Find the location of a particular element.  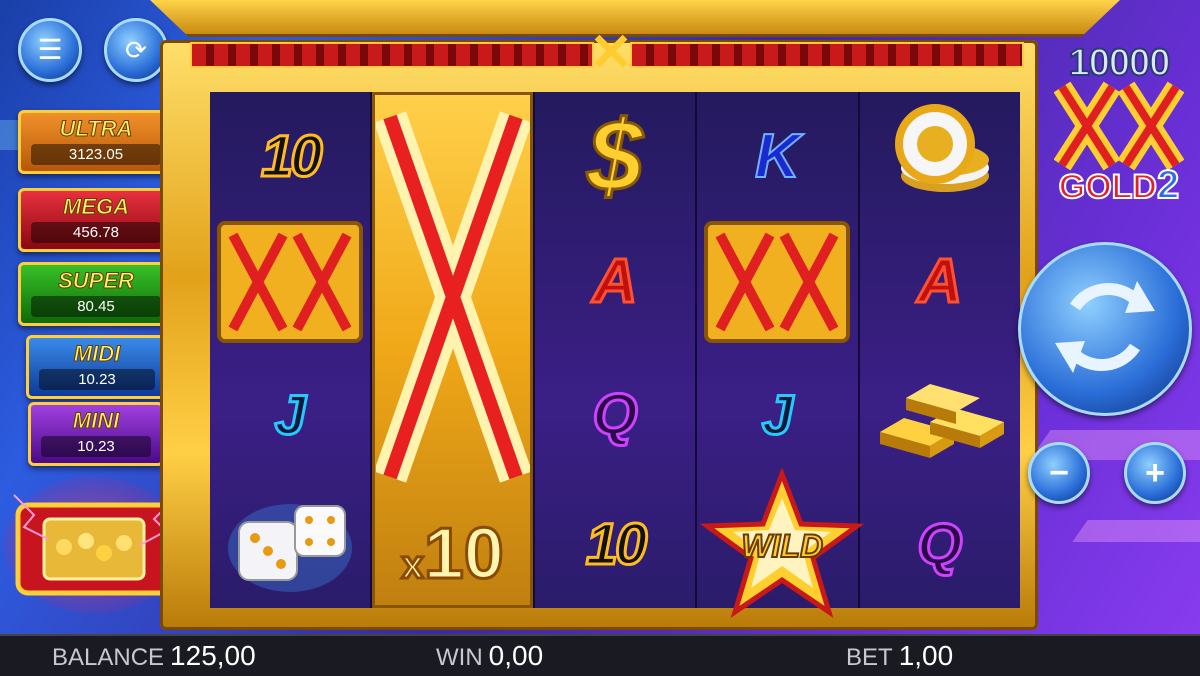

frame-decoration-left is located at coordinates (392, 55).